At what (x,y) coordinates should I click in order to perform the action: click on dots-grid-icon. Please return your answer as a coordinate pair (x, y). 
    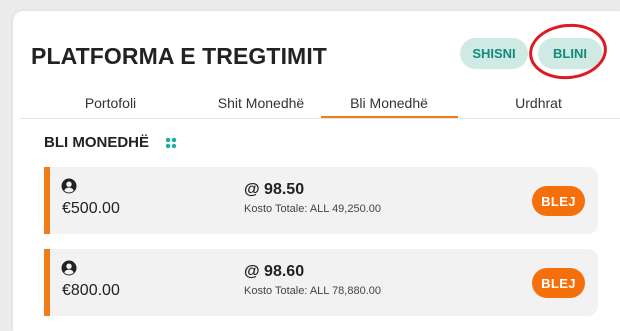
    Looking at the image, I should click on (171, 143).